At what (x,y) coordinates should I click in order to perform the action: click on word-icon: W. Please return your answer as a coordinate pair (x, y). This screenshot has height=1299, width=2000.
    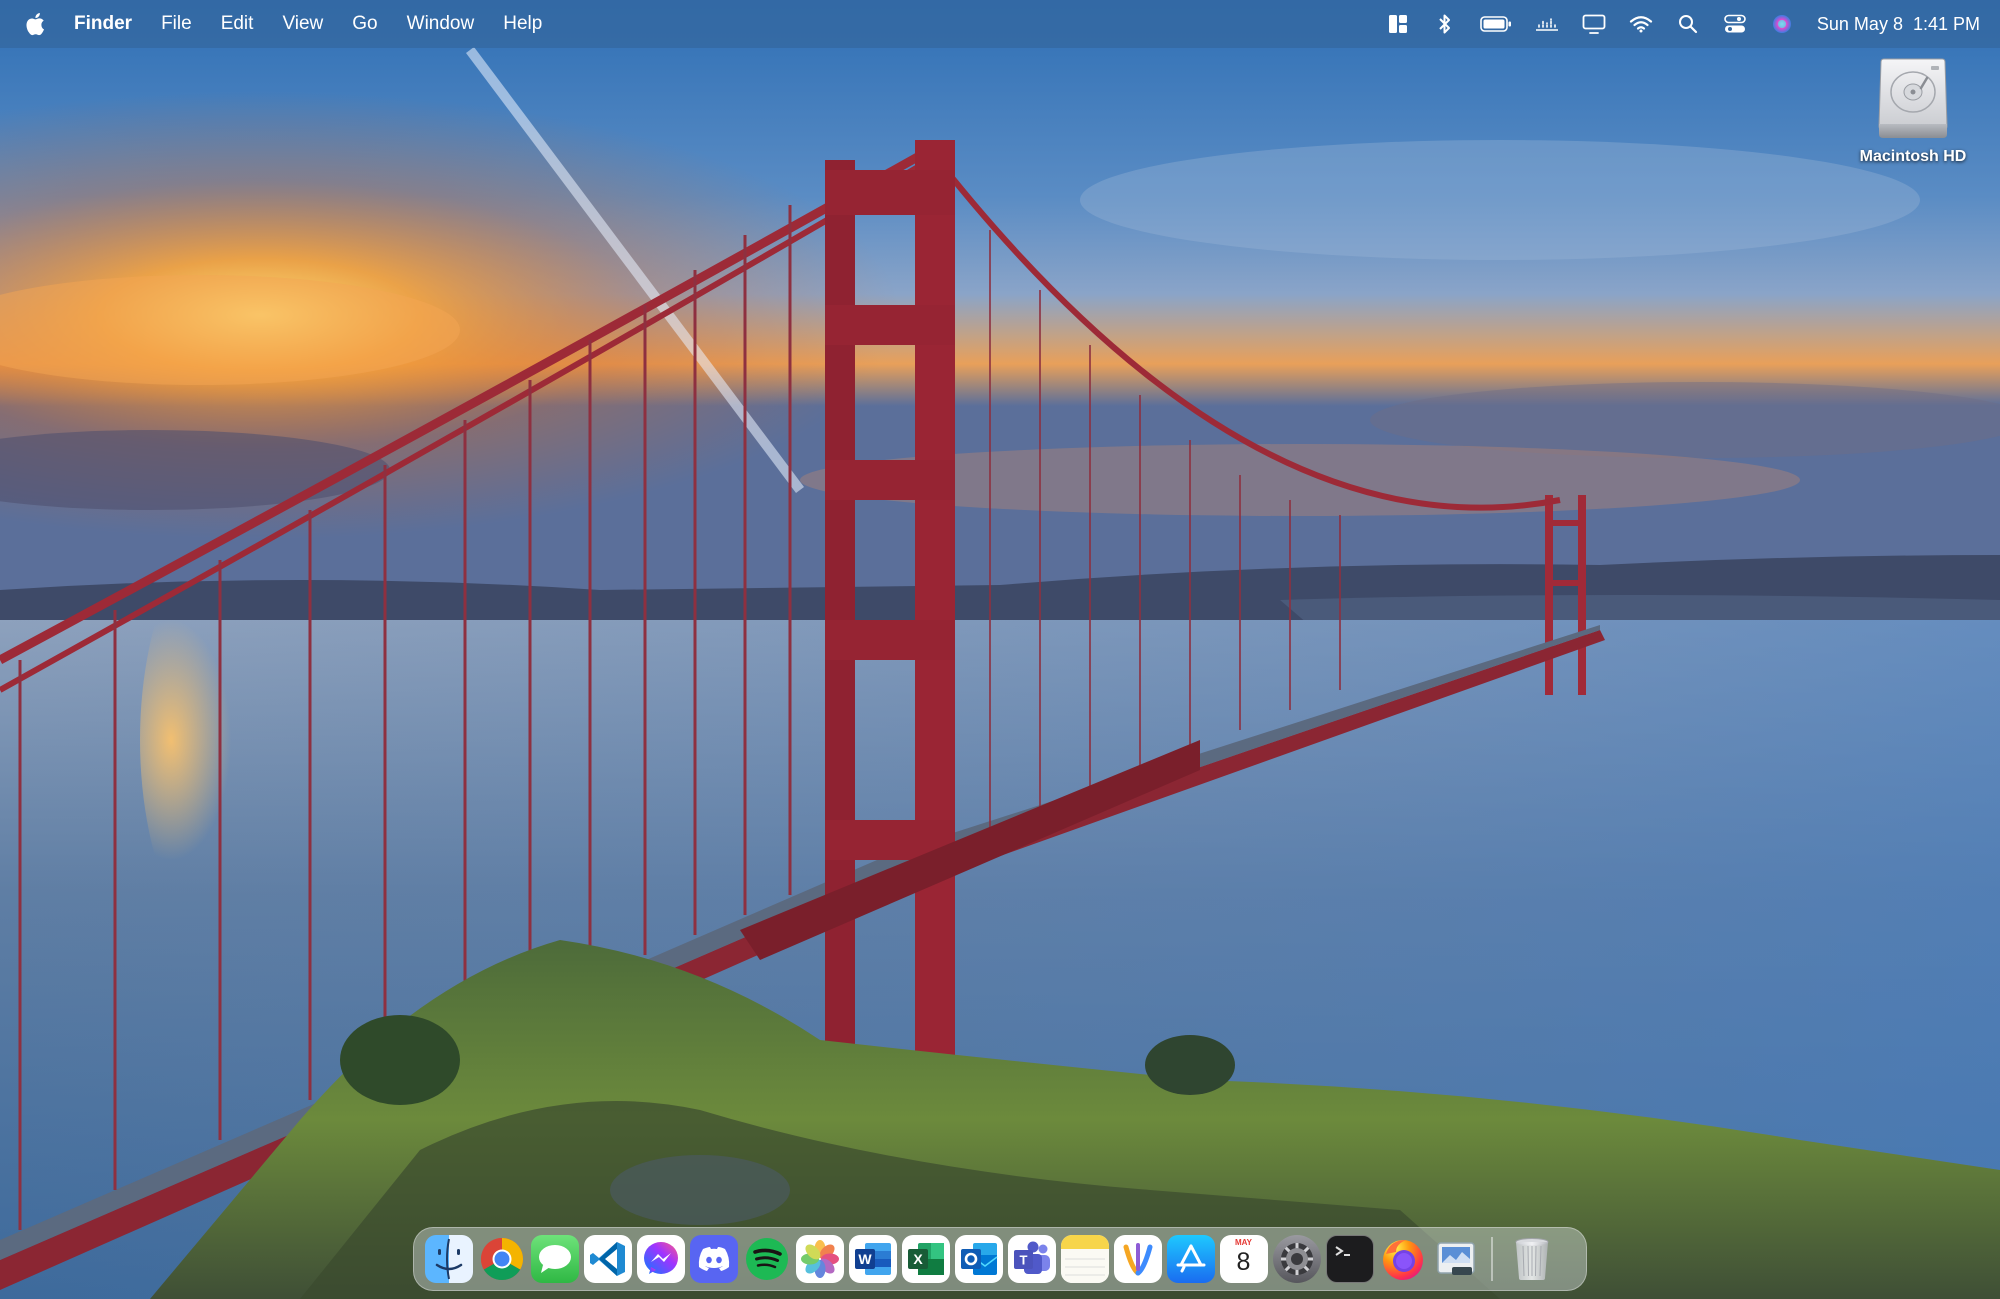
    Looking at the image, I should click on (872, 1259).